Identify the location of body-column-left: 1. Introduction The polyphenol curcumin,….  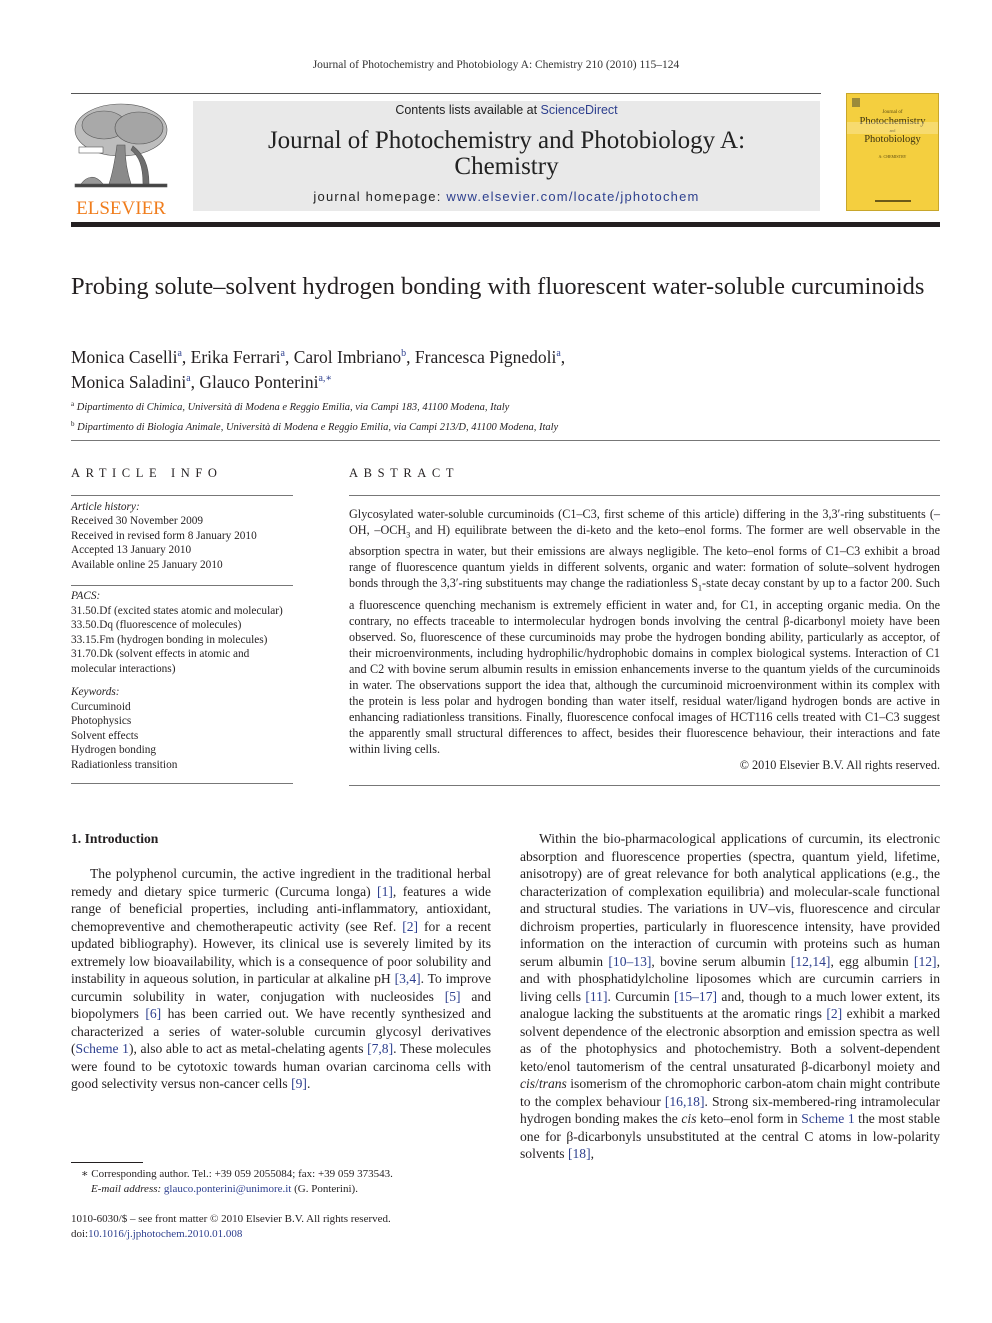
(281, 961).